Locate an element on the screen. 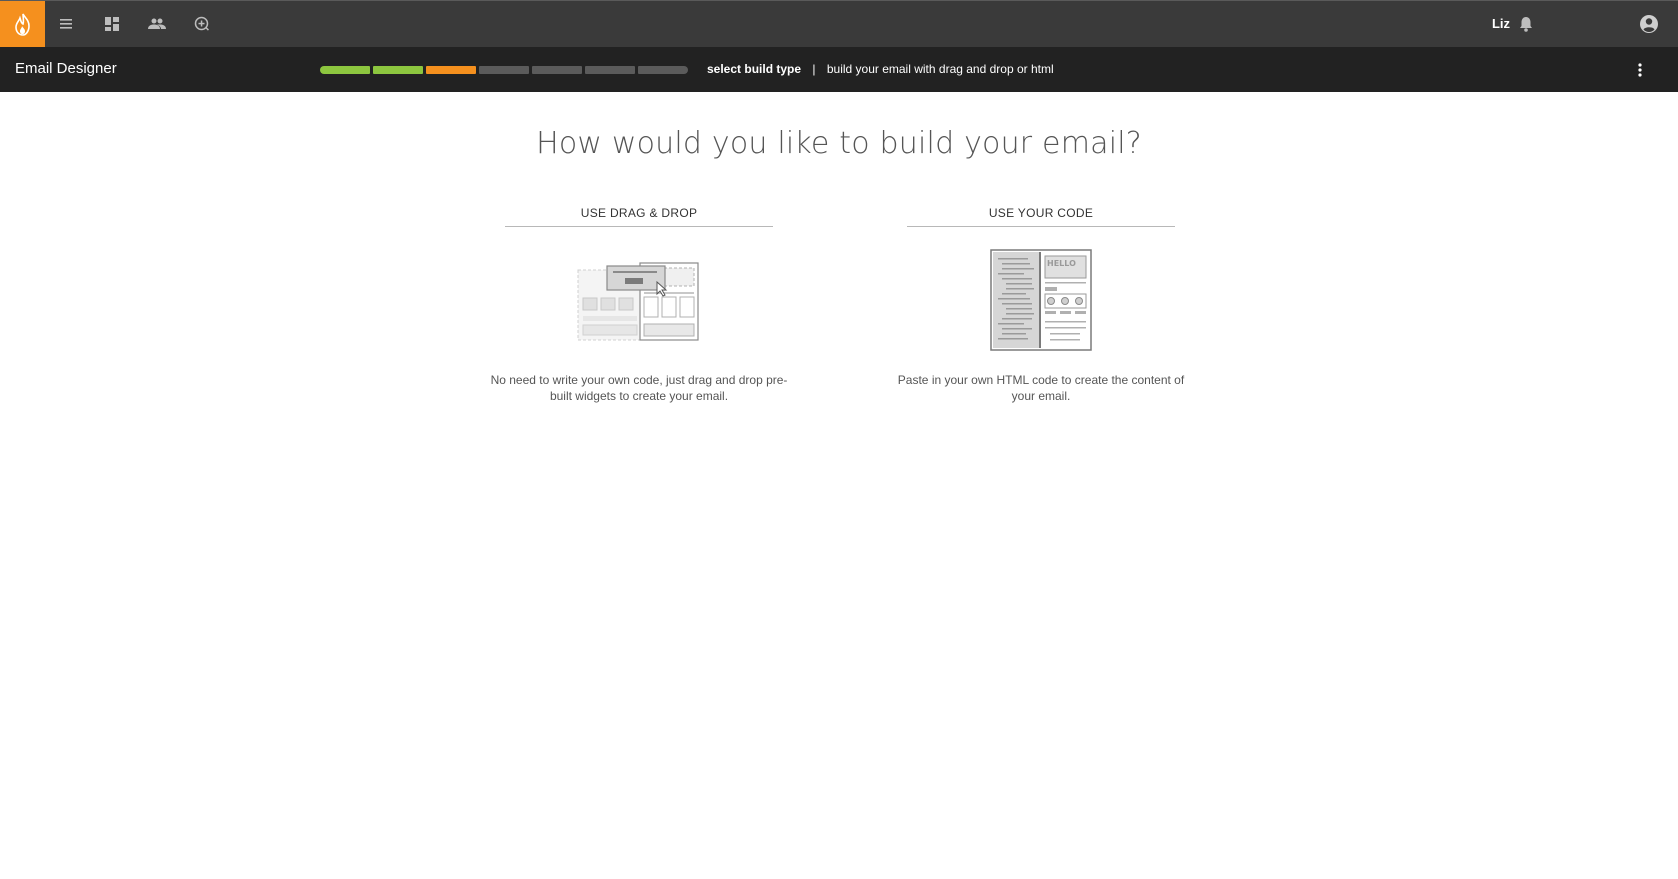 This screenshot has width=1678, height=879. svg-text: HELLO is located at coordinates (1061, 263).